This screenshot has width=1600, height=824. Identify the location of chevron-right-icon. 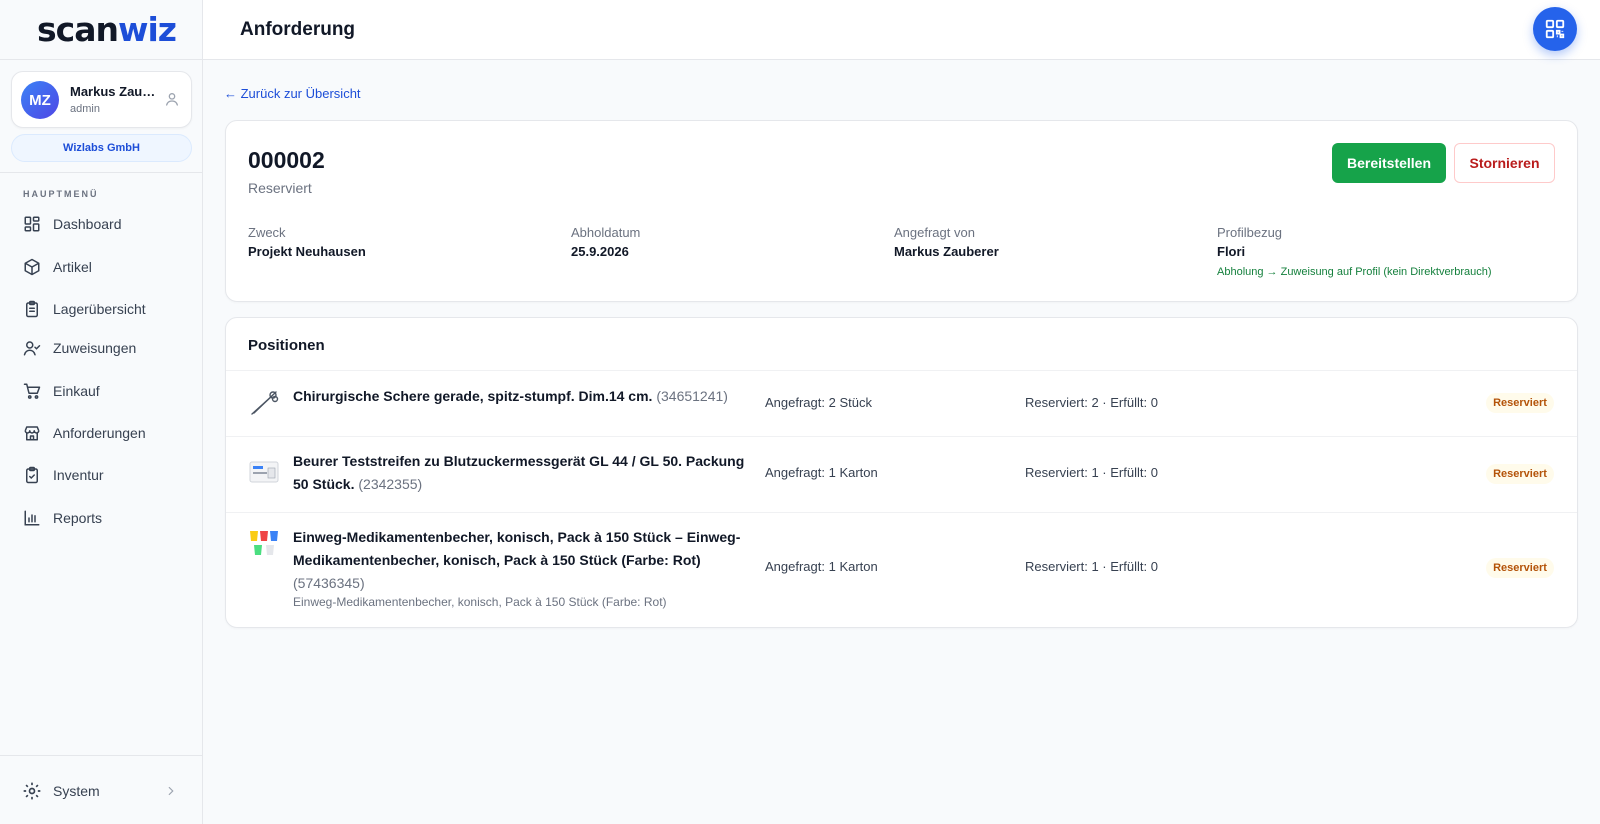
(171, 791).